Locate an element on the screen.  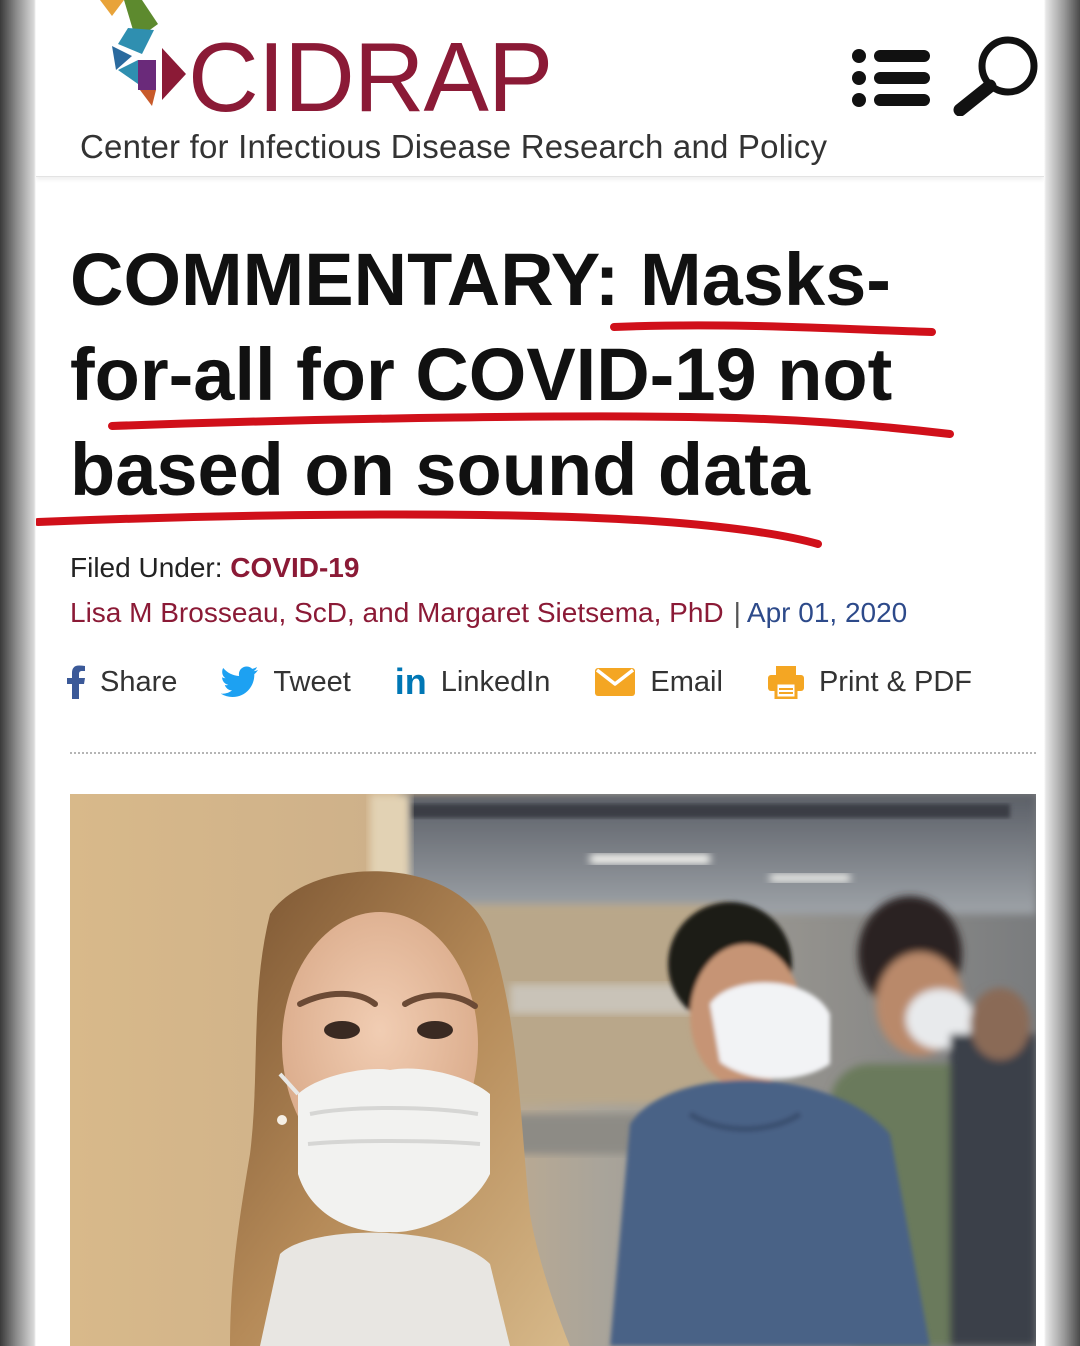
twitter-bird-icon is located at coordinates (240, 682).